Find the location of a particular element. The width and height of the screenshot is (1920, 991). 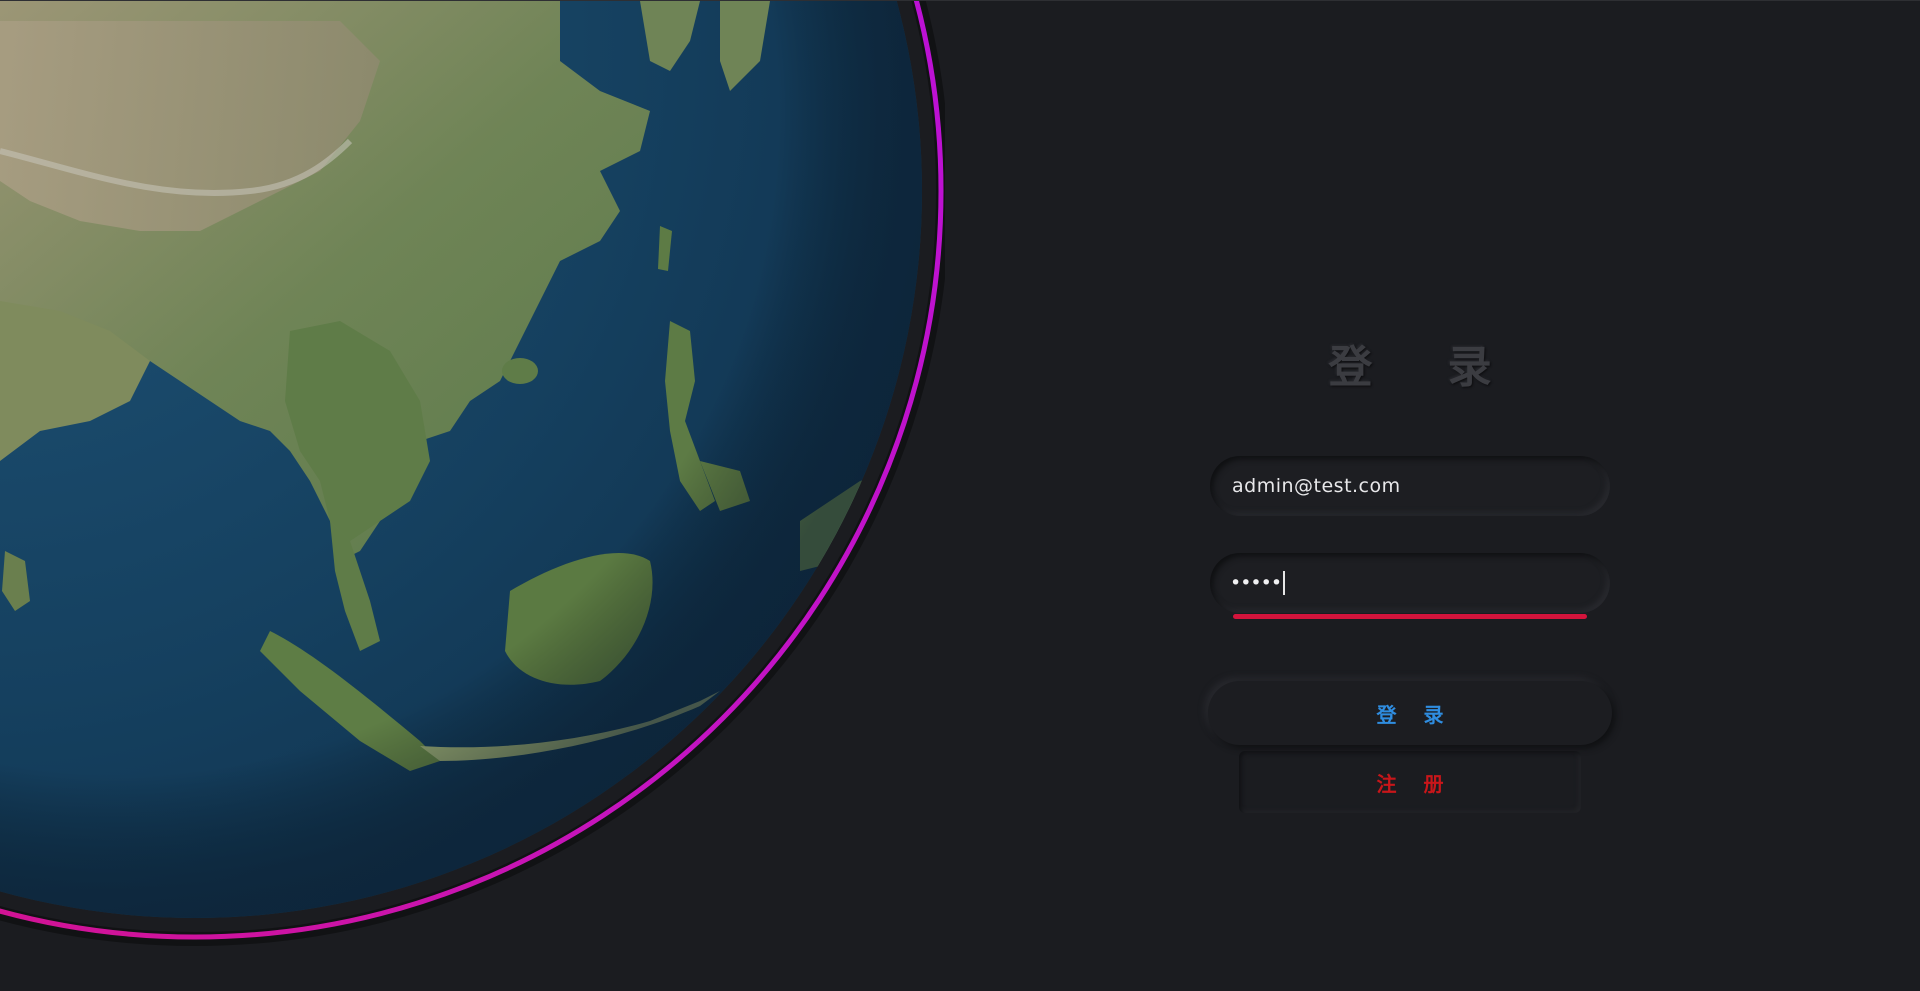

email-field is located at coordinates (1410, 486).